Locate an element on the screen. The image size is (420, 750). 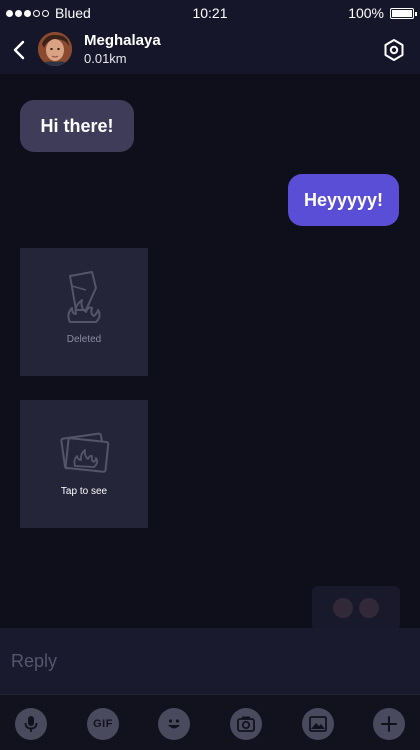
input-toolbar: GIF is located at coordinates (210, 722).